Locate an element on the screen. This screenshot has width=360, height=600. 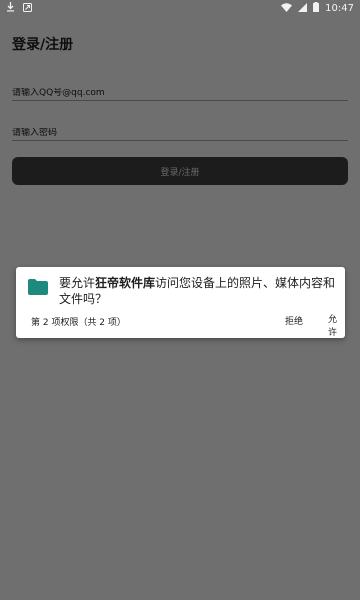
permission-count: 第 2 项权限（共 2 项） is located at coordinates (78, 323).